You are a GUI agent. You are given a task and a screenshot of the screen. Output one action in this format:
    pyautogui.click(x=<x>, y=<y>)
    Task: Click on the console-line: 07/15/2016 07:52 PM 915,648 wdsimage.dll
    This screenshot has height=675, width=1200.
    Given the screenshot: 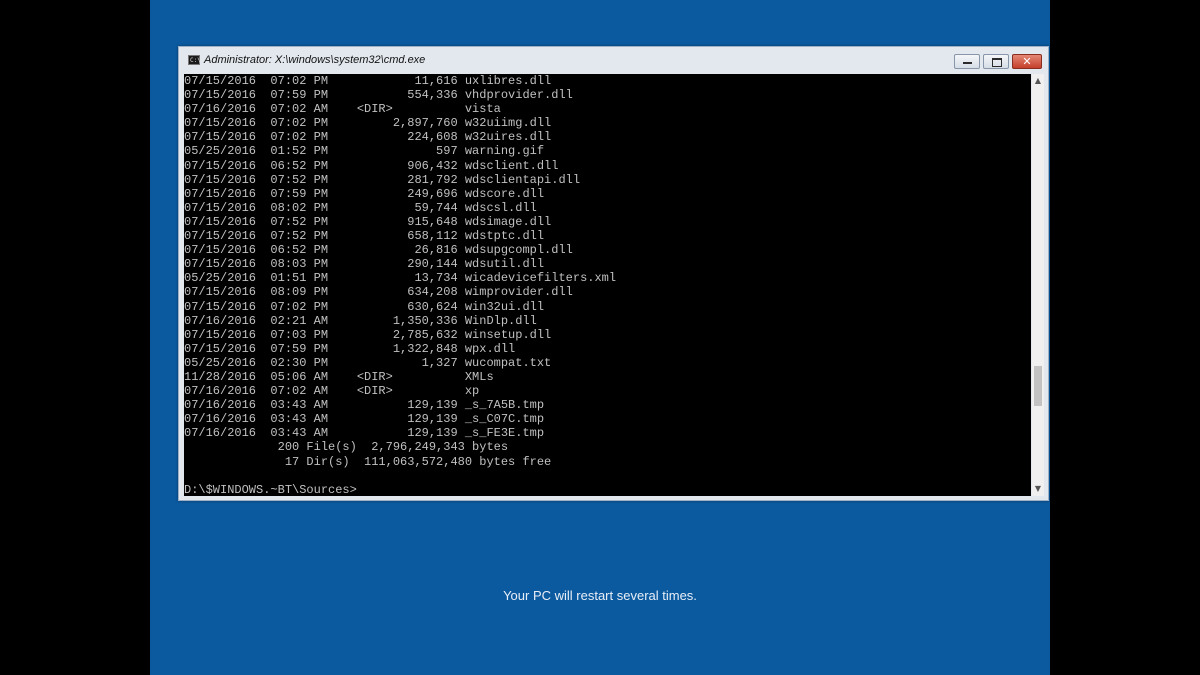 What is the action you would take?
    pyautogui.click(x=368, y=221)
    